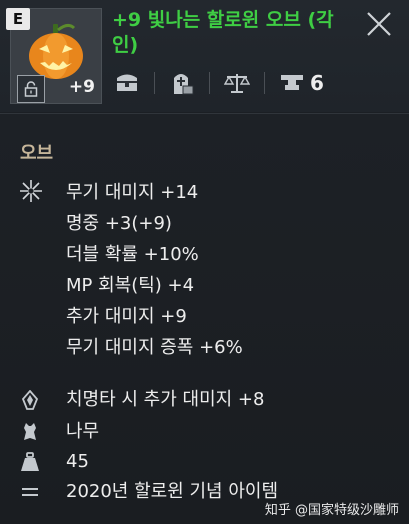  Describe the element at coordinates (18, 19) in the screenshot. I see `grade-badge: E` at that location.